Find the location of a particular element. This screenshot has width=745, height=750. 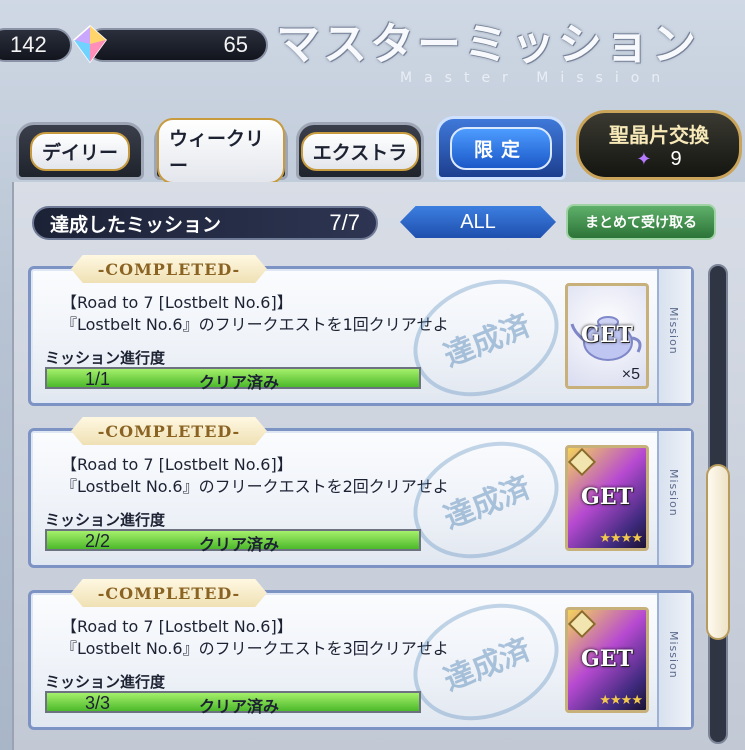

completed-missions-summary: 達成したミッション 7/7 is located at coordinates (205, 223).